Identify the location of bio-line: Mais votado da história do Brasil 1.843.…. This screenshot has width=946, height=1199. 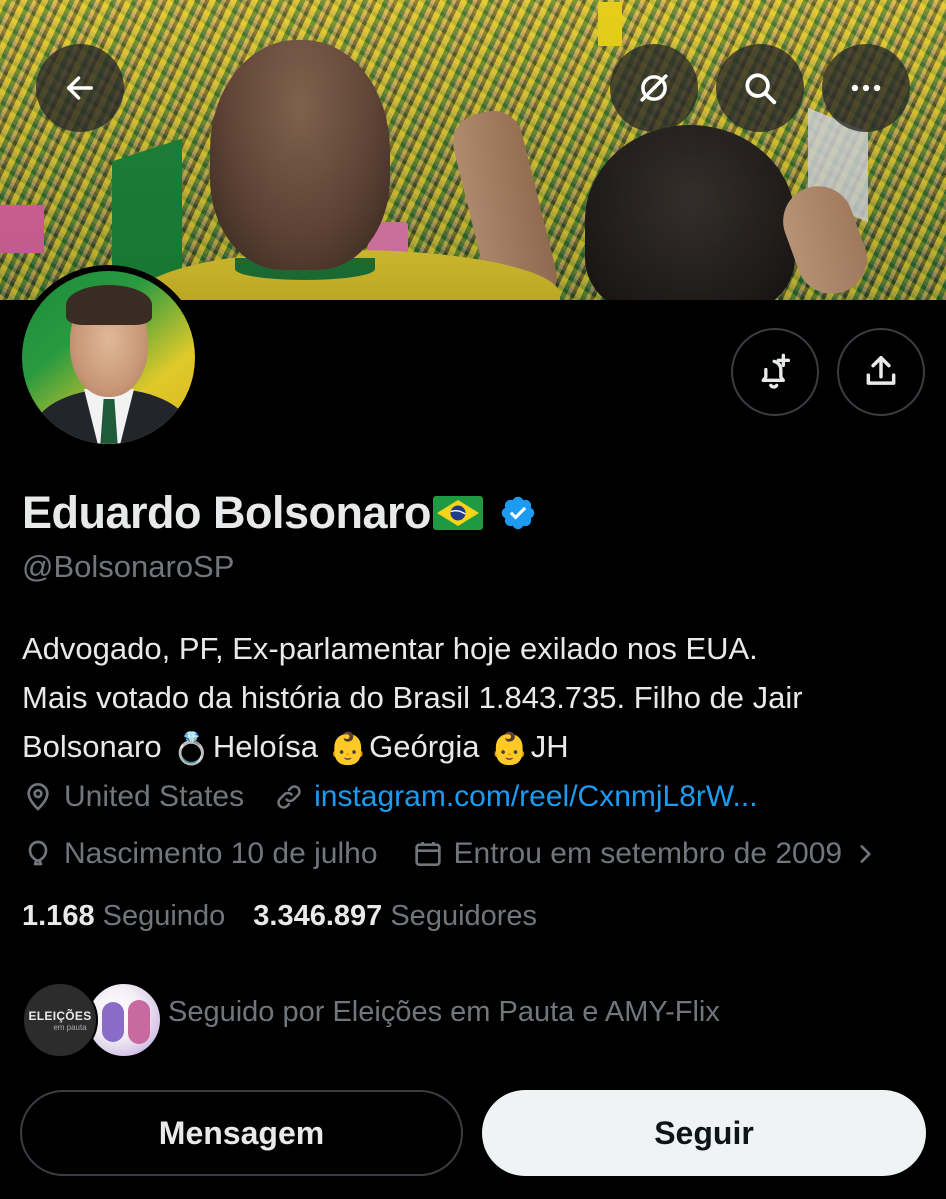
(412, 697).